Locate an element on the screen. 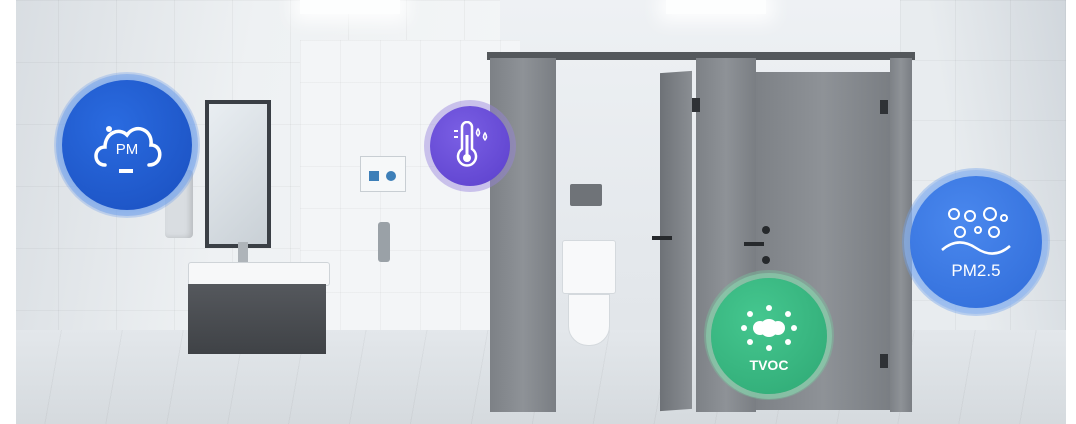 The height and width of the screenshot is (424, 1076). flush-plate is located at coordinates (586, 195).